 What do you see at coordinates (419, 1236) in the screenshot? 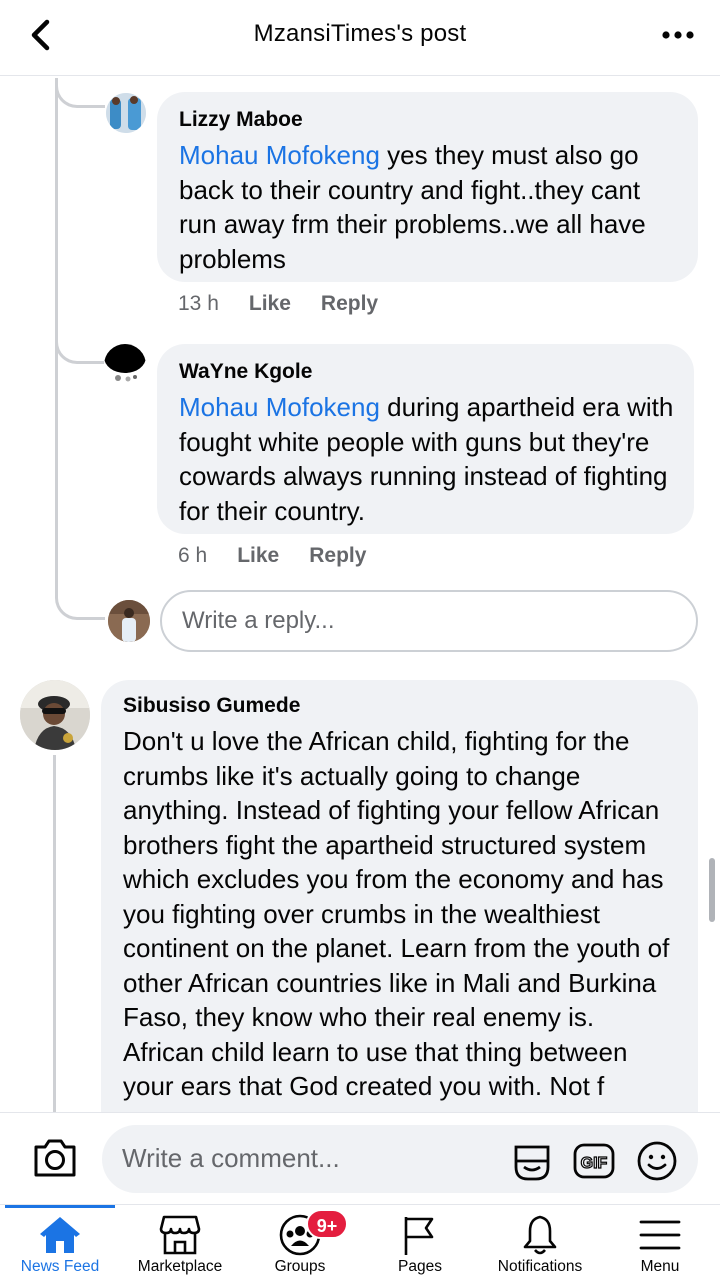
I see `flag-icon` at bounding box center [419, 1236].